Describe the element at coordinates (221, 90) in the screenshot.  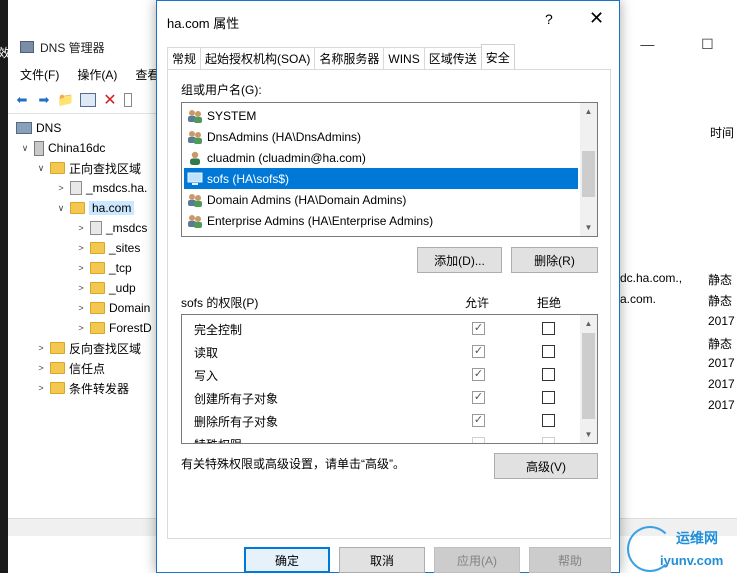
I see `group-or-user-label: 组或用户名(G):` at that location.